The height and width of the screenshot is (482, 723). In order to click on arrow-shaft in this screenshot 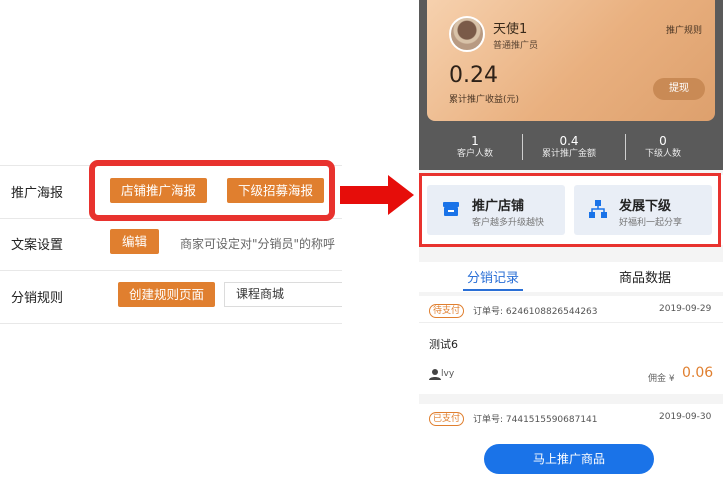, I will do `click(365, 195)`.